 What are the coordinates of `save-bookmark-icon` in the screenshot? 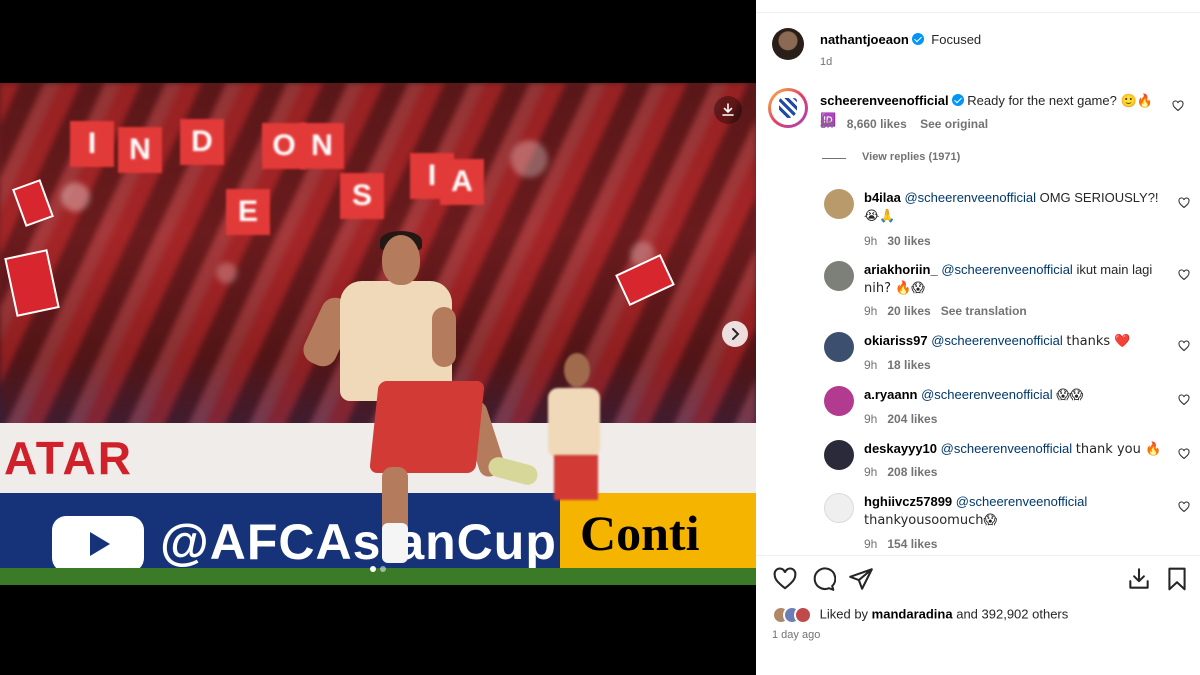 It's located at (1177, 579).